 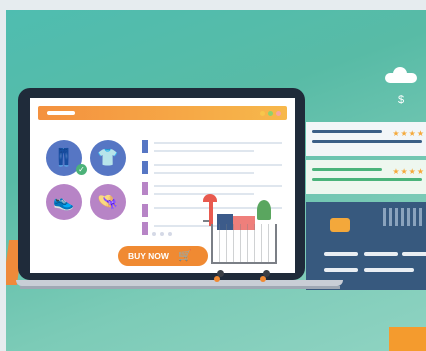 I want to click on credit-card, so click(x=366, y=246).